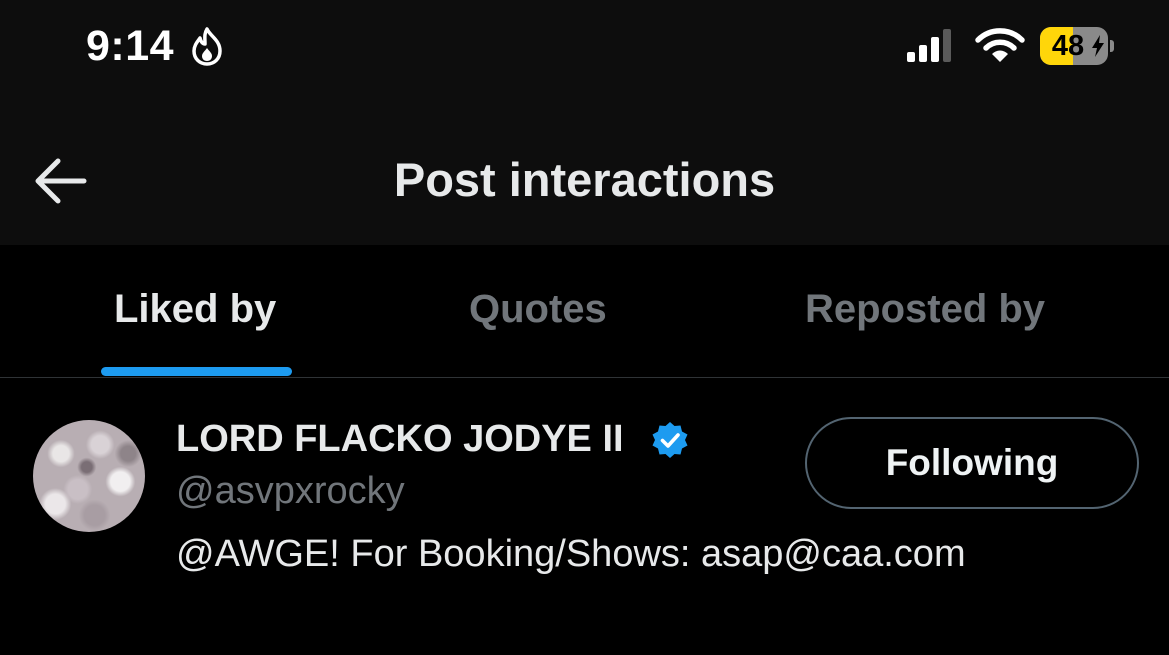 The image size is (1169, 655). What do you see at coordinates (130, 46) in the screenshot?
I see `status-time: 9:14` at bounding box center [130, 46].